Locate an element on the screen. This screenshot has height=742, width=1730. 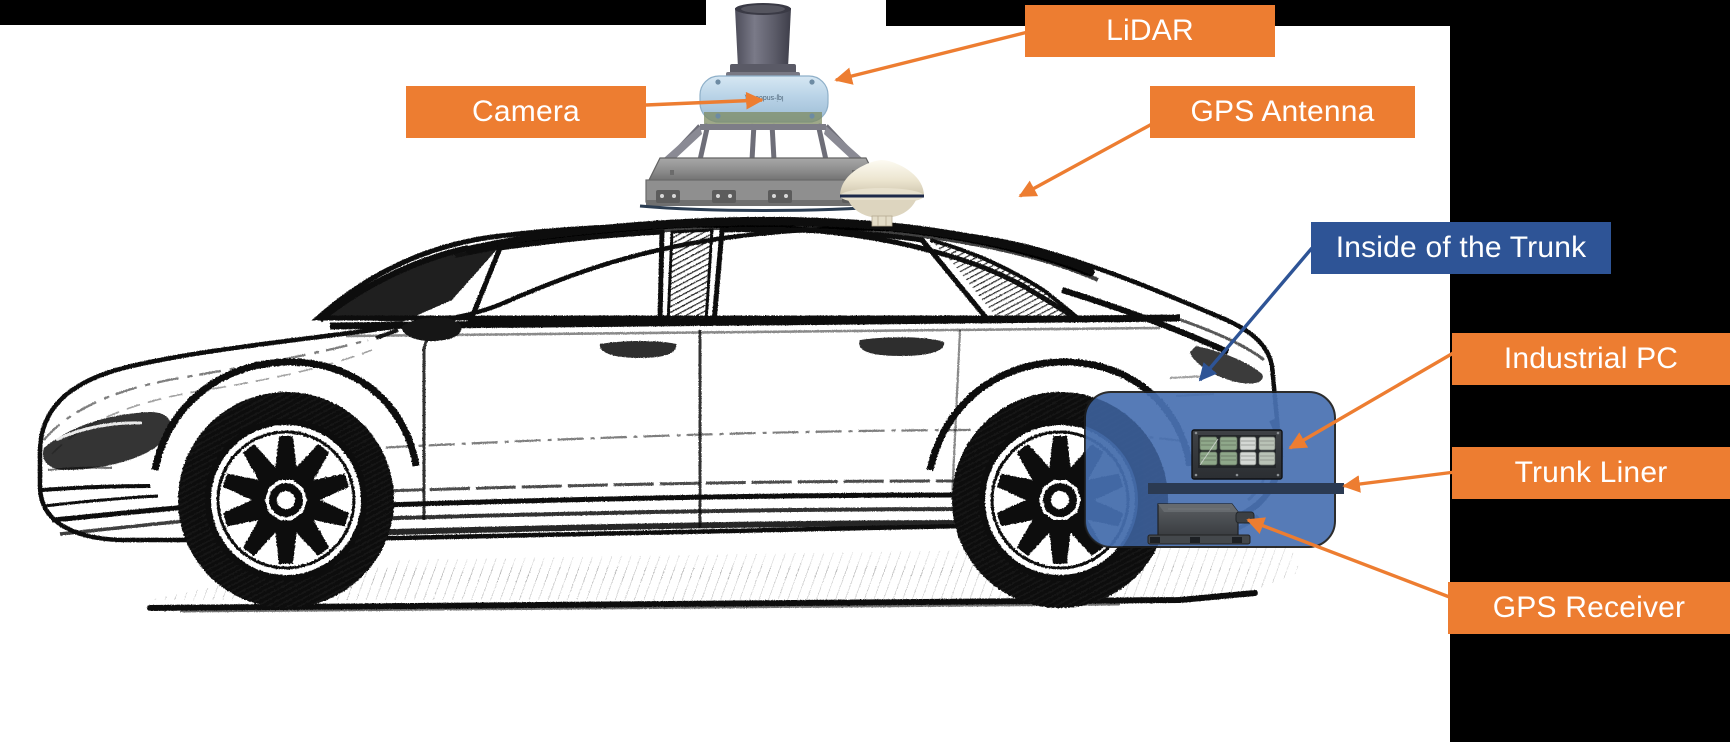
label-gps-antenna: GPS Antenna is located at coordinates (1282, 112).